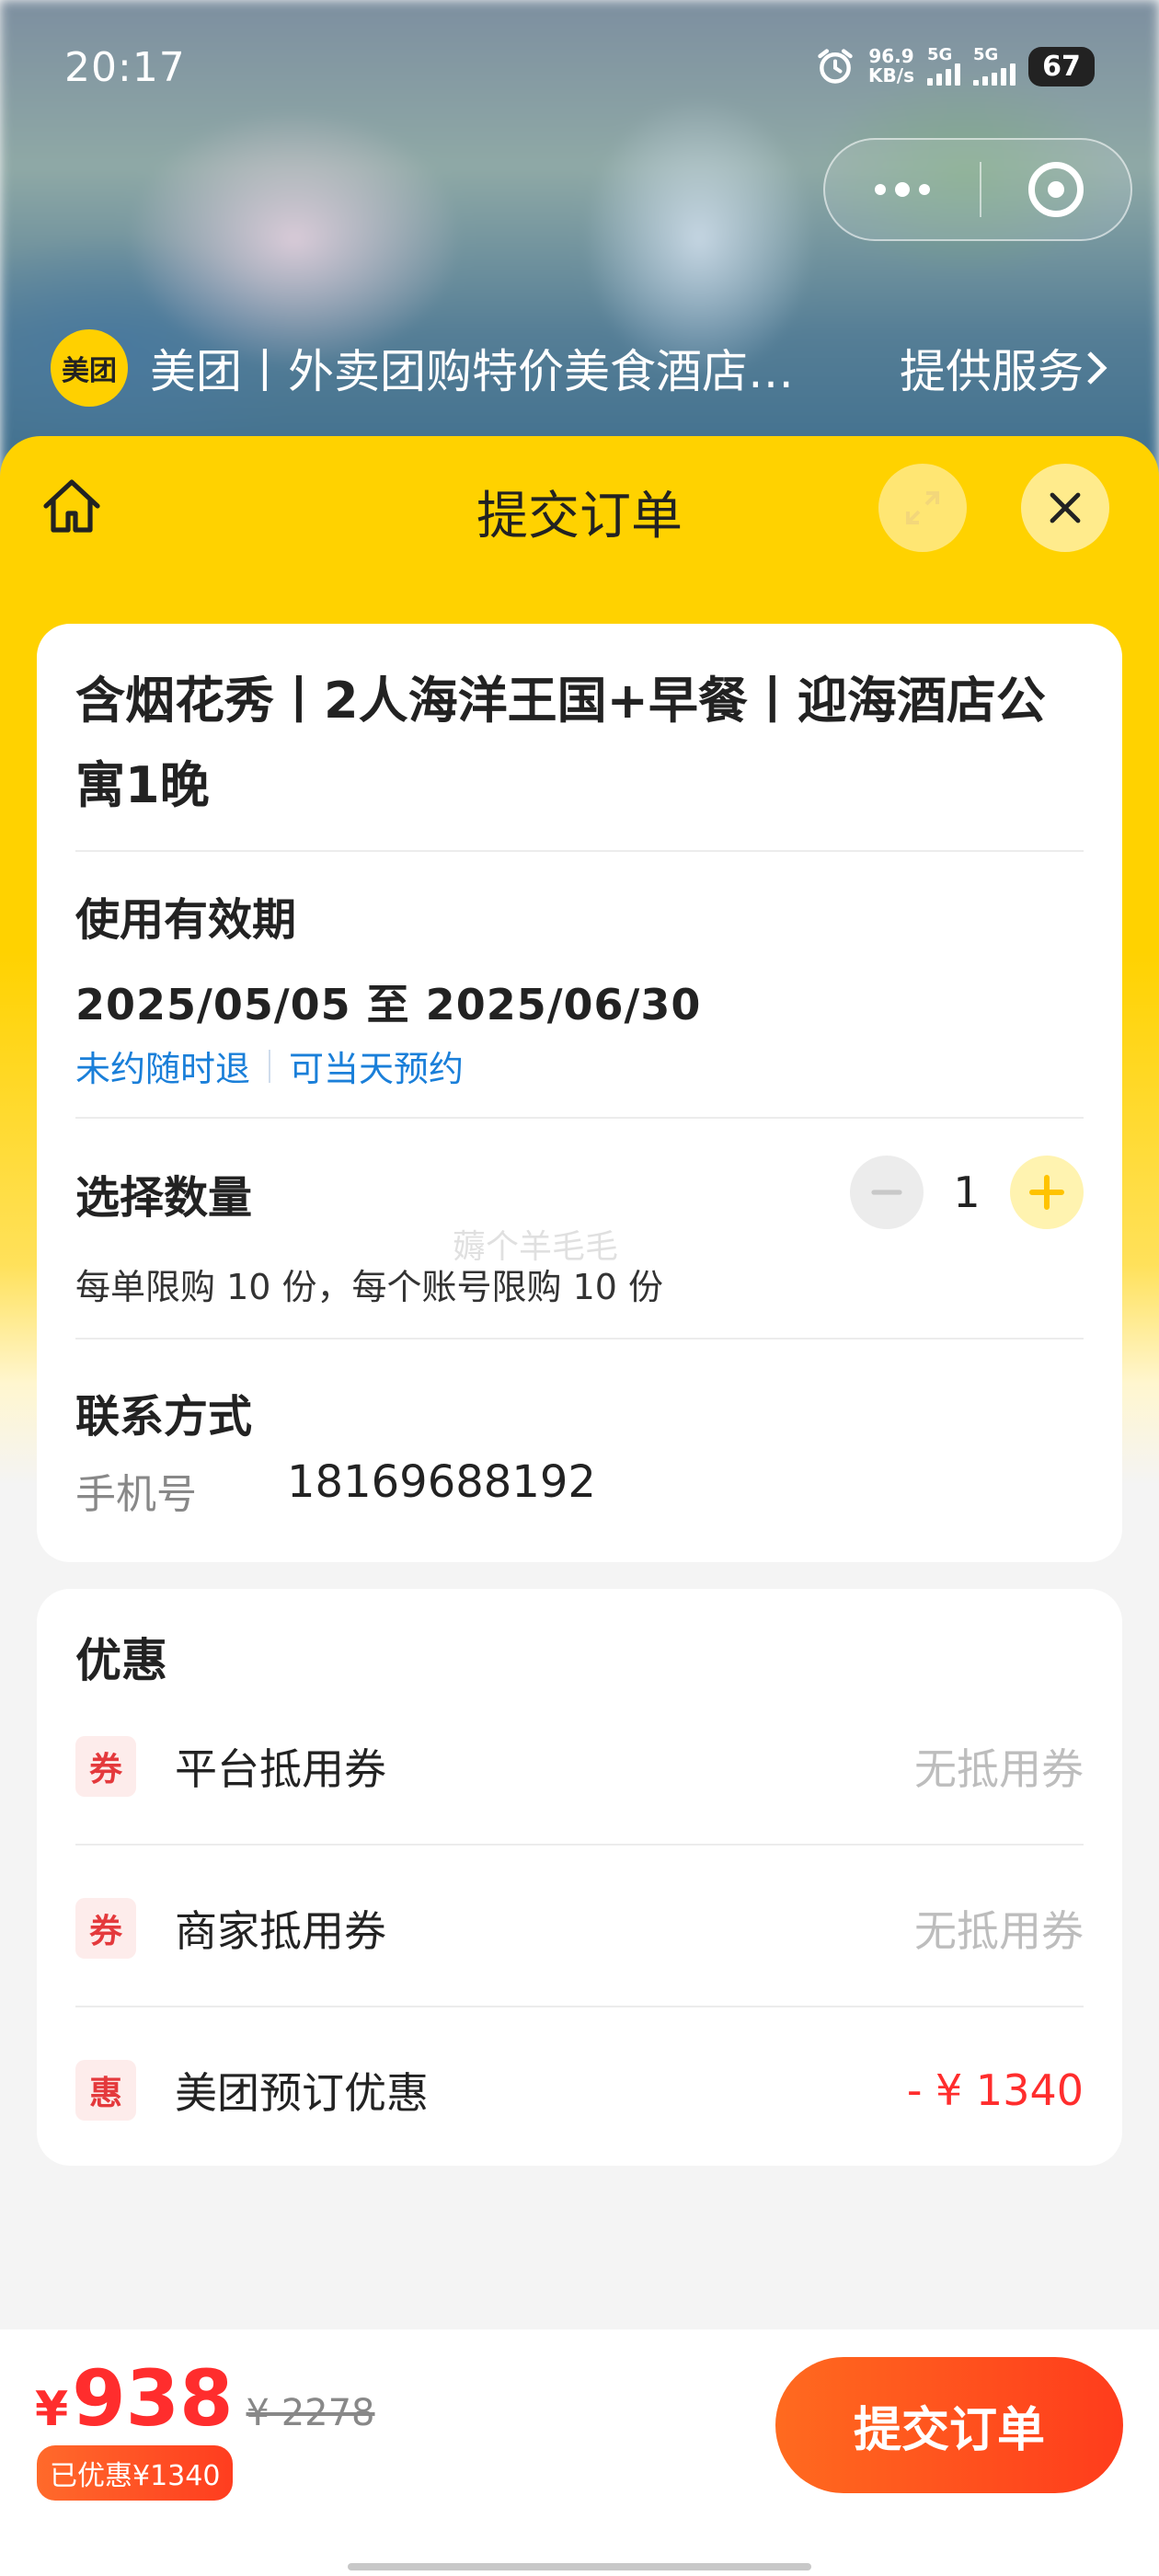 The image size is (1159, 2576). I want to click on discounts-heading: 优惠, so click(121, 1660).